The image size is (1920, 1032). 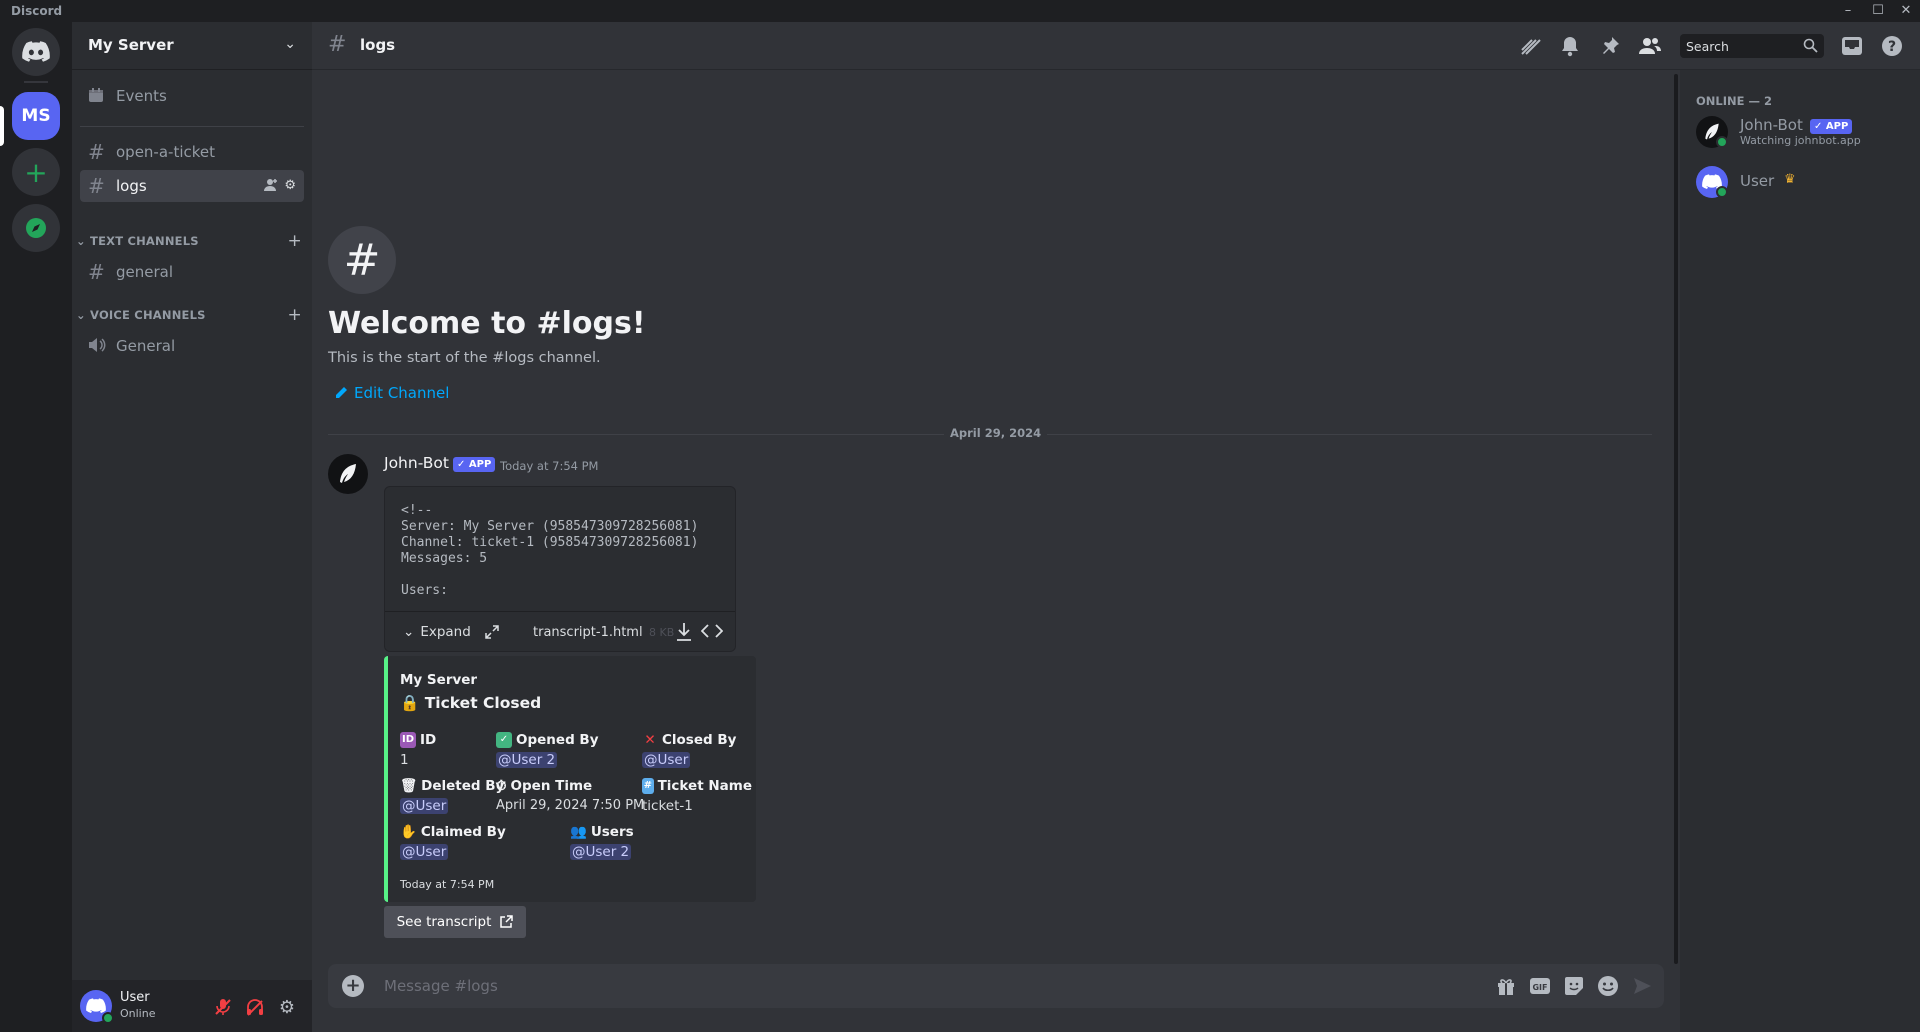 I want to click on members-icon, so click(x=1650, y=46).